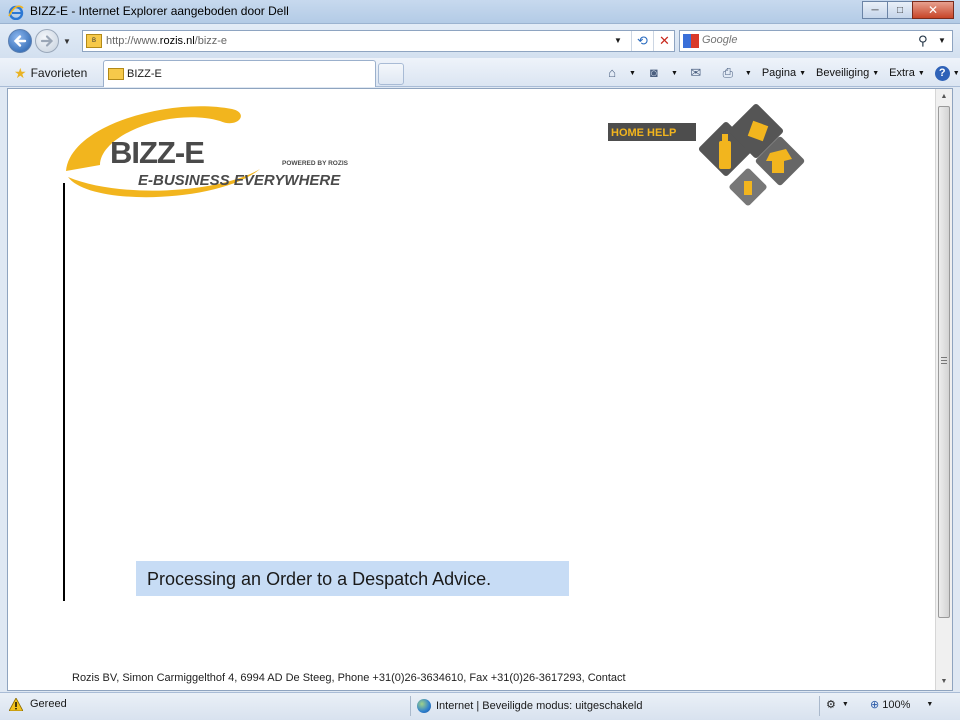 The image size is (960, 720). I want to click on arrow-left-icon, so click(20, 41).